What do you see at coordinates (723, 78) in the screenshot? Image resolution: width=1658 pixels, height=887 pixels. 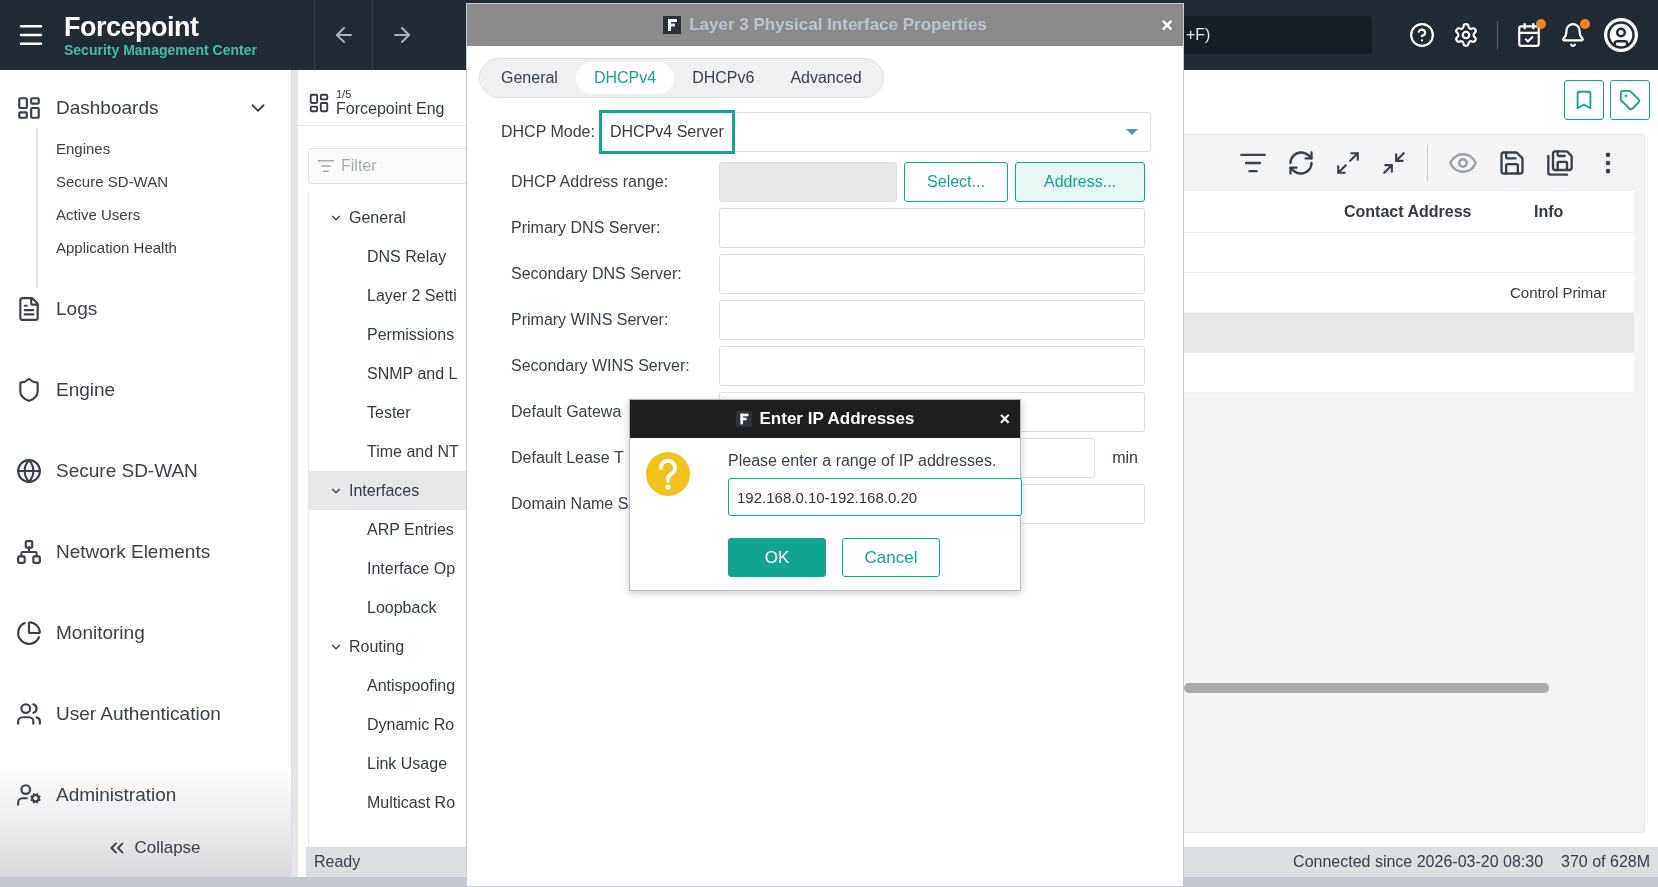 I see `tab: DHCPv6` at bounding box center [723, 78].